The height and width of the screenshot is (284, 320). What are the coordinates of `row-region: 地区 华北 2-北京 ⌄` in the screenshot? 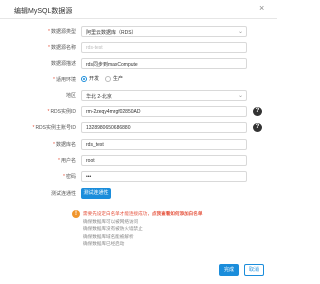 It's located at (138, 96).